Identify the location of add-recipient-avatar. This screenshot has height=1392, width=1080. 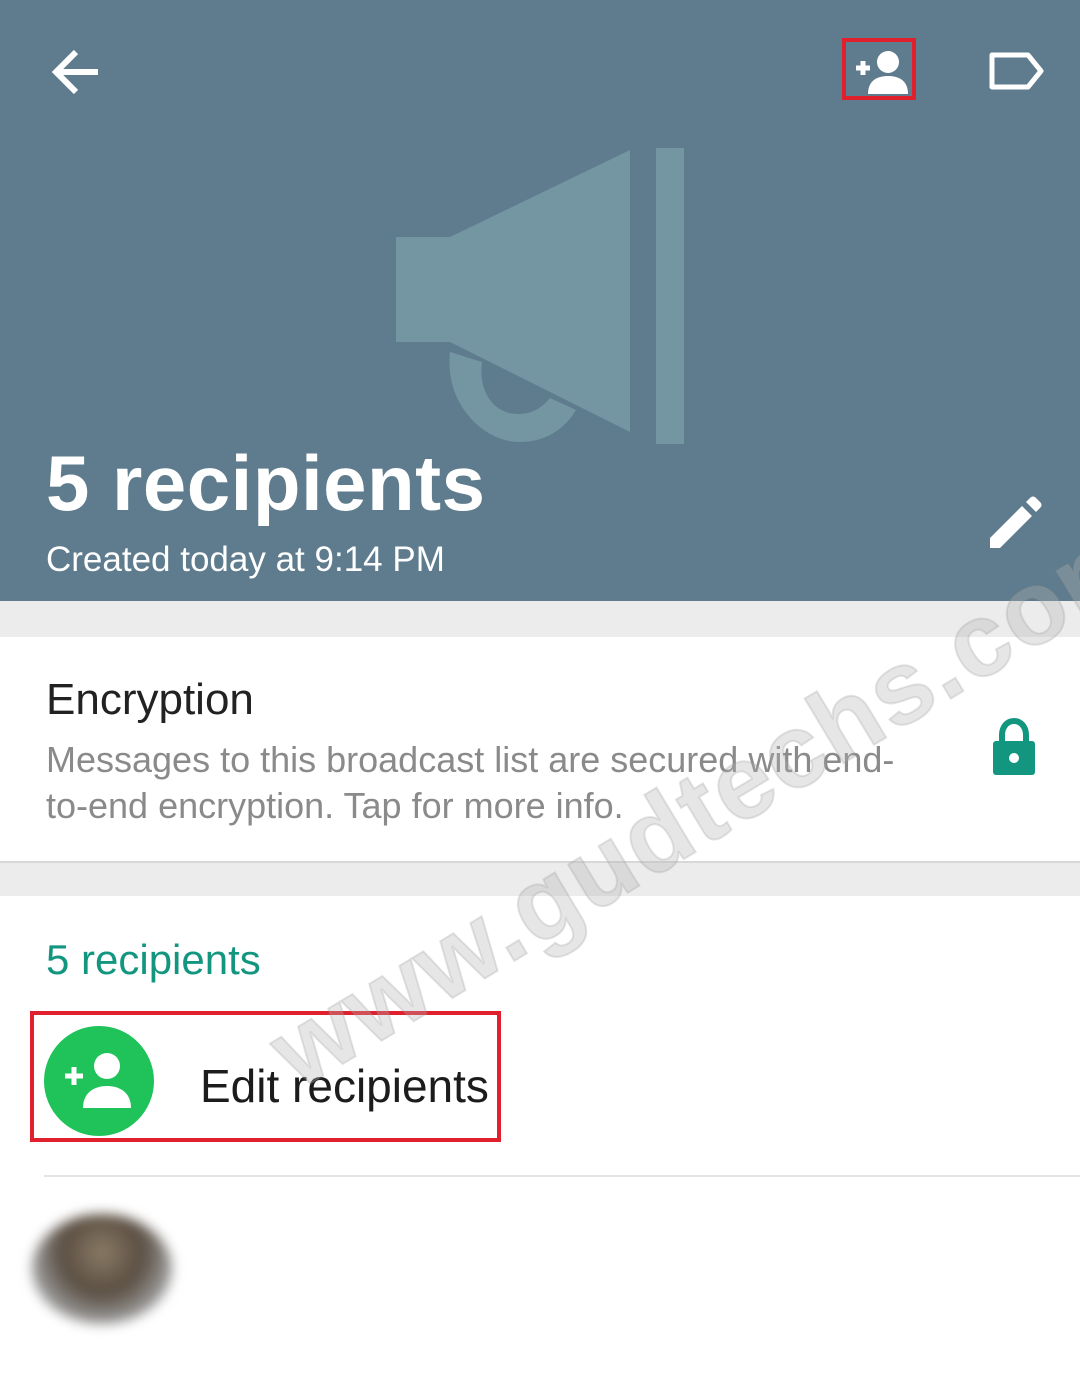
(99, 1081).